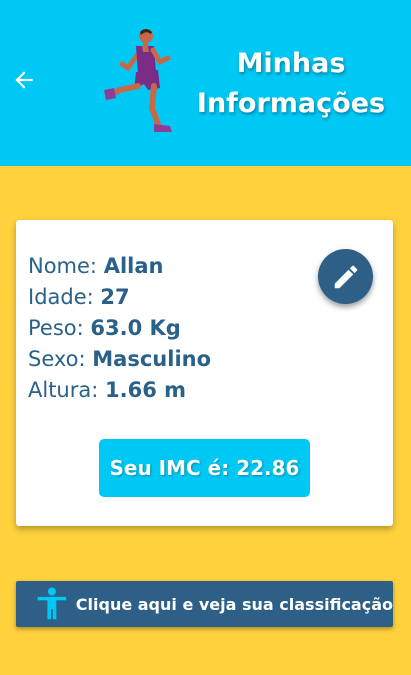 This screenshot has height=675, width=411. I want to click on profile-row-height: Altura: 1.66 m, so click(119, 390).